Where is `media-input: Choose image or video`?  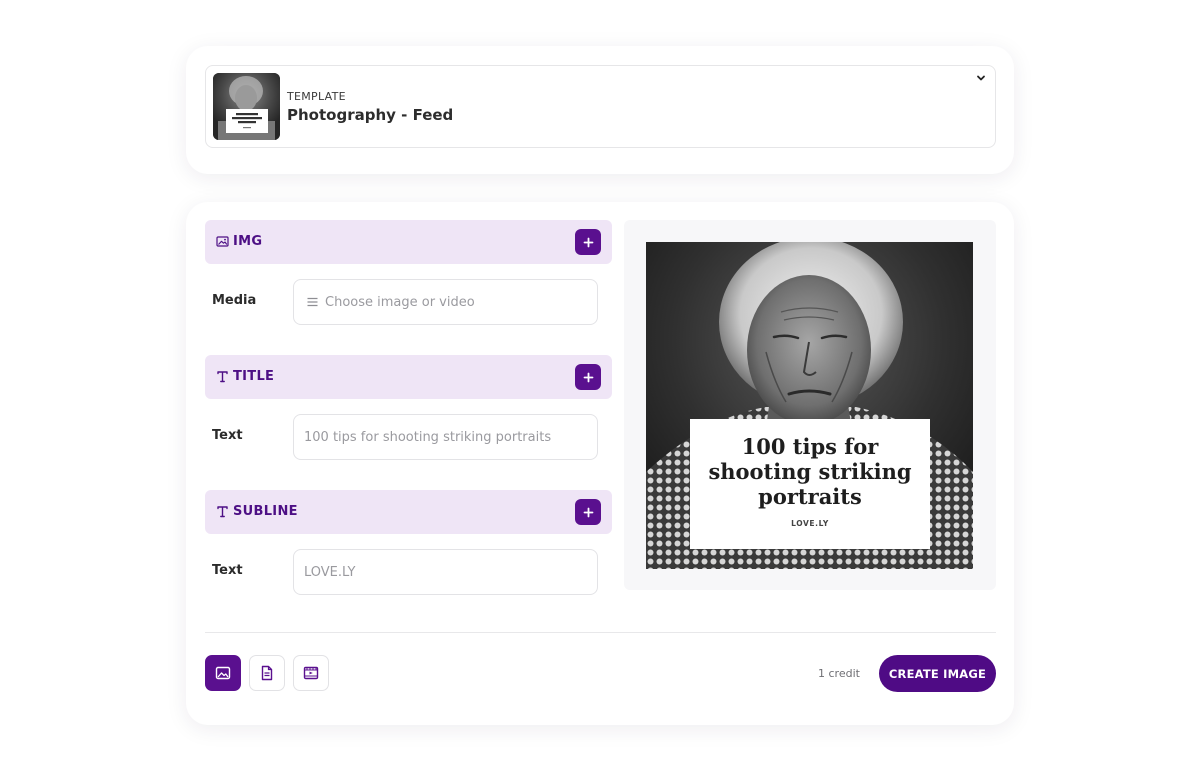 media-input: Choose image or video is located at coordinates (445, 302).